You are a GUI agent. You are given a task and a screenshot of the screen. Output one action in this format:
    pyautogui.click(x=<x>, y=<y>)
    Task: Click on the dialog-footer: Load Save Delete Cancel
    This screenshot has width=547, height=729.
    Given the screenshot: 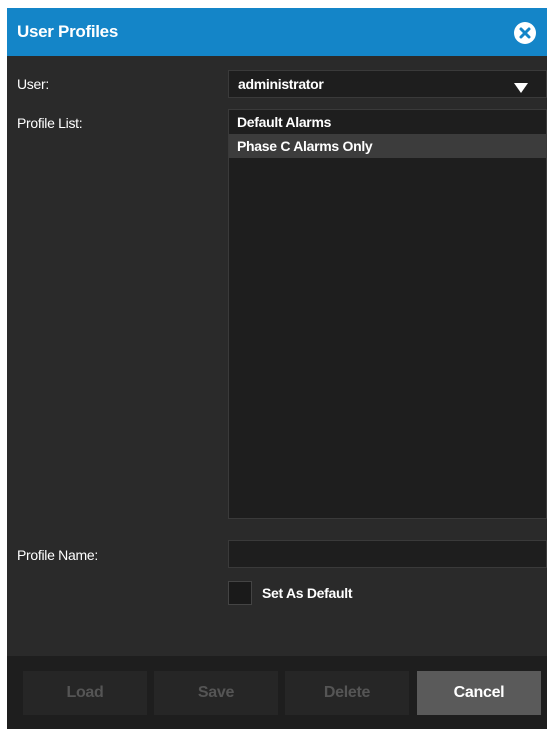 What is the action you would take?
    pyautogui.click(x=277, y=692)
    